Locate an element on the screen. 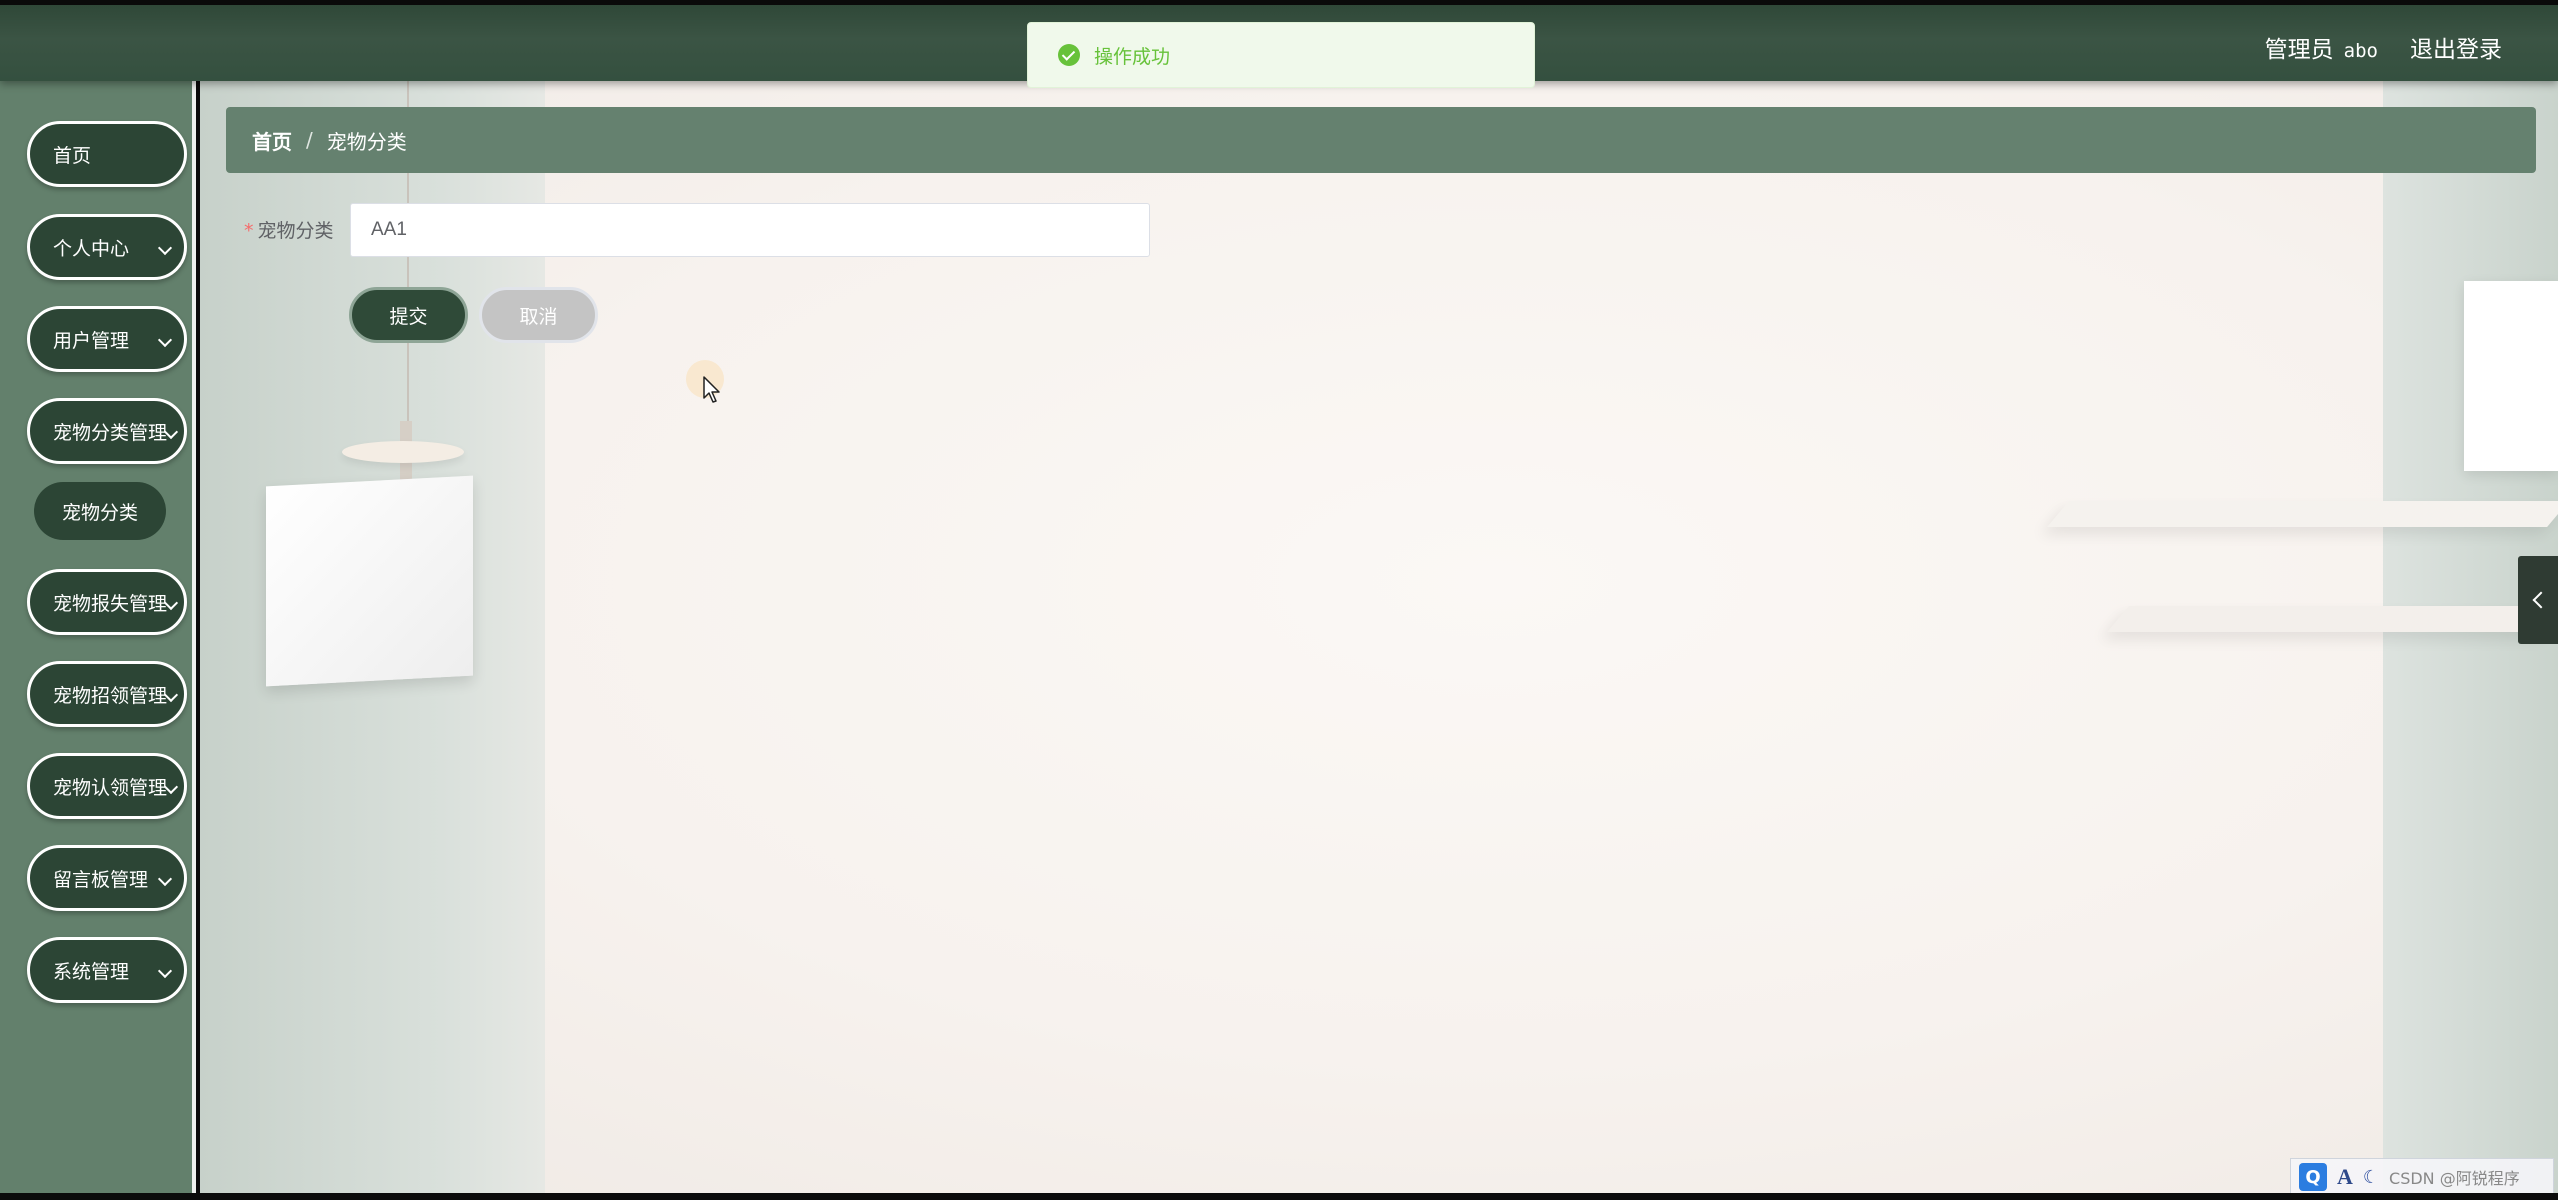 Image resolution: width=2558 pixels, height=1200 pixels. user-info: 管理员 abo is located at coordinates (2321, 47).